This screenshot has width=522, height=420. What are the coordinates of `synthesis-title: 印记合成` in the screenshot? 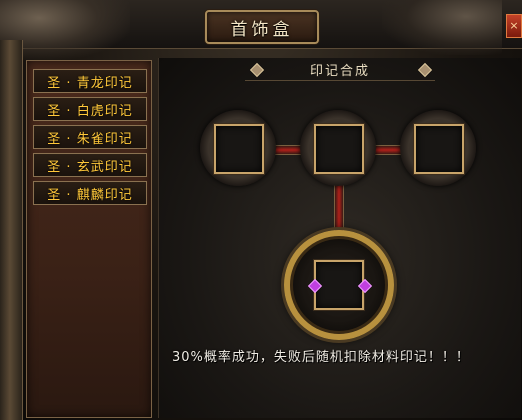 It's located at (340, 69).